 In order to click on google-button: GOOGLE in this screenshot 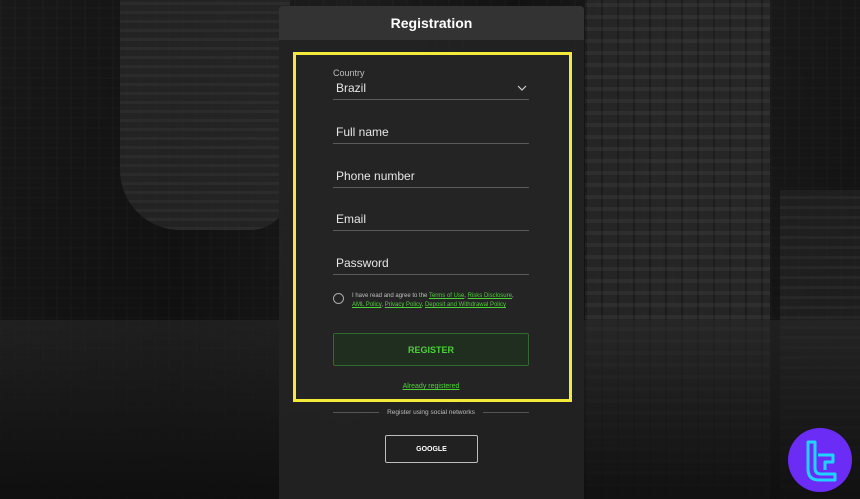, I will do `click(431, 449)`.